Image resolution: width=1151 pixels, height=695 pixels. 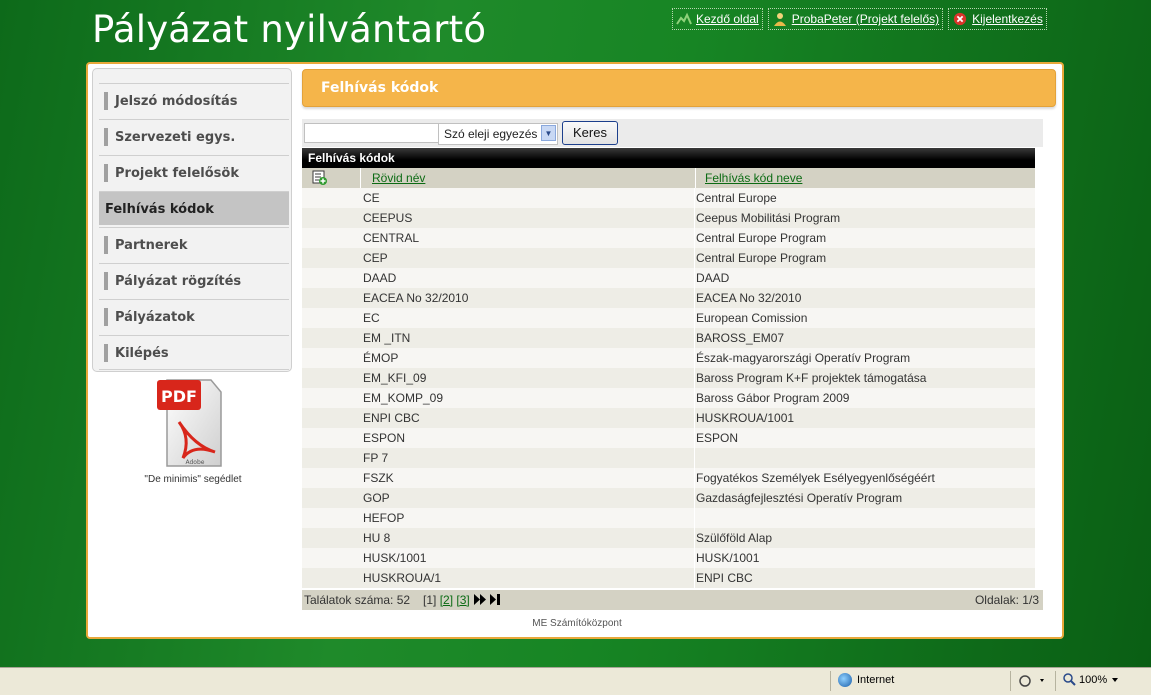 I want to click on code-name-cell: Central Europe, so click(x=736, y=198).